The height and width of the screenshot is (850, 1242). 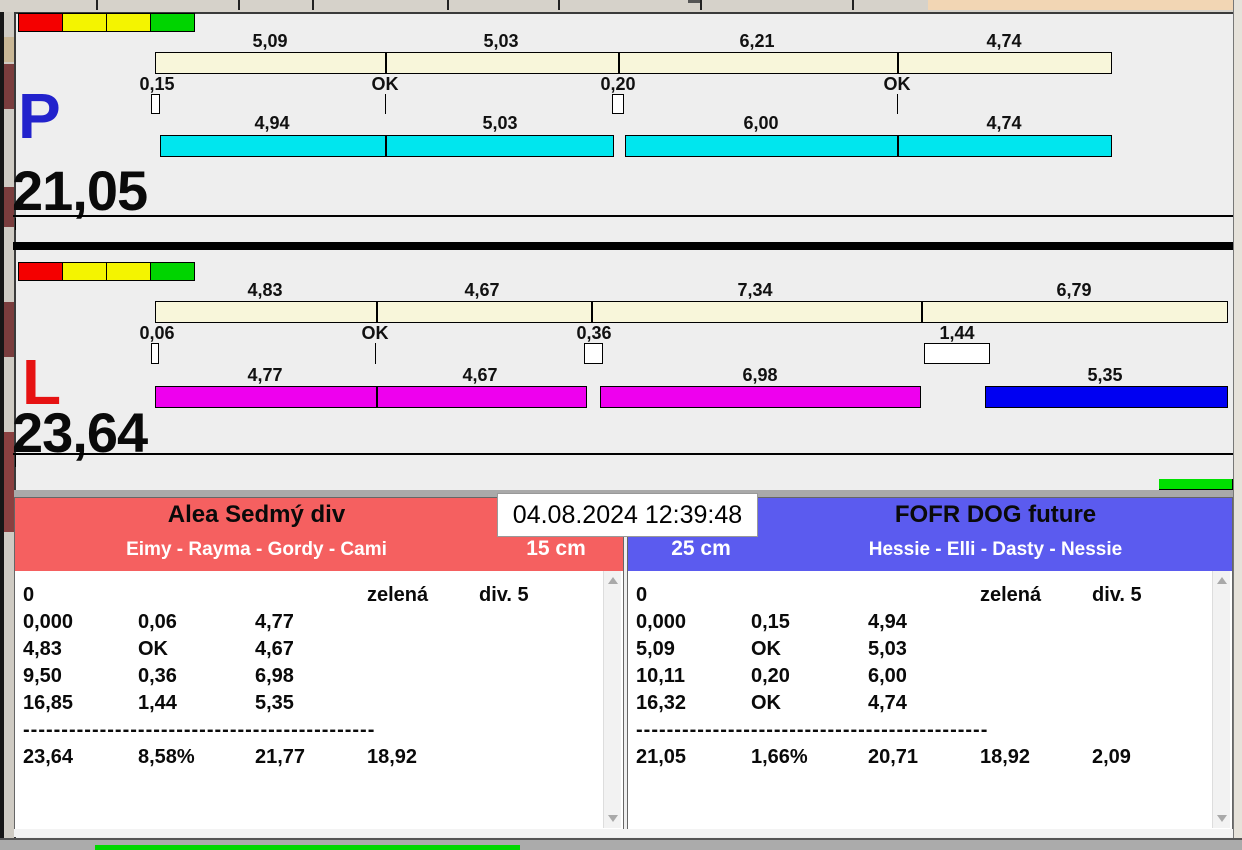 What do you see at coordinates (39, 116) in the screenshot?
I see `lane-letter-p: P` at bounding box center [39, 116].